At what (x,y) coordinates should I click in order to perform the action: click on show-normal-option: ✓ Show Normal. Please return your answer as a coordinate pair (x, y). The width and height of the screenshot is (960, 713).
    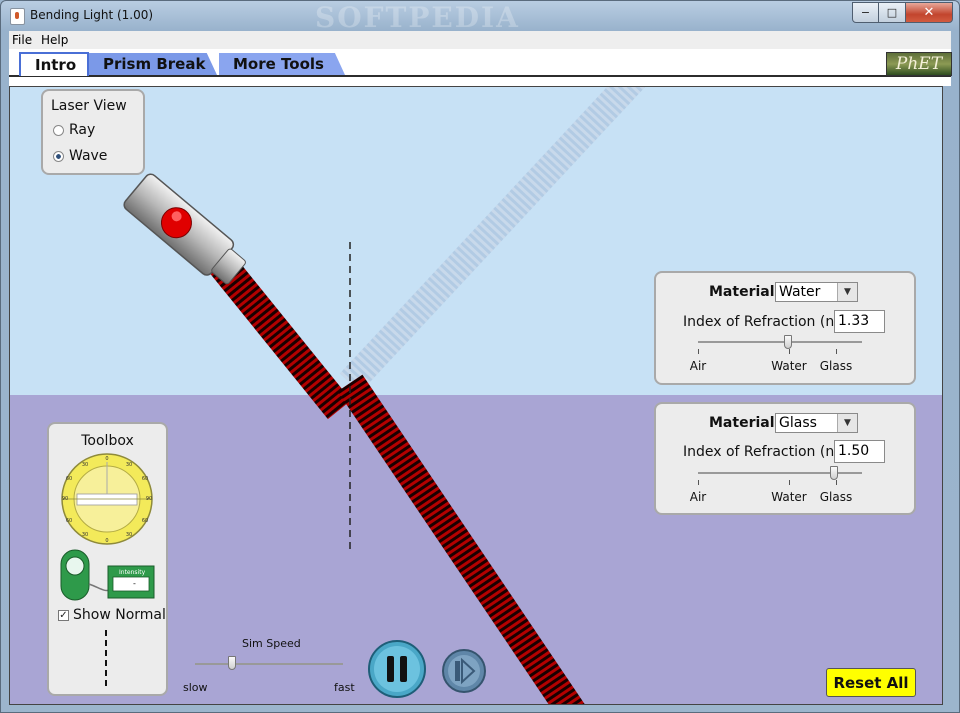
    Looking at the image, I should click on (112, 615).